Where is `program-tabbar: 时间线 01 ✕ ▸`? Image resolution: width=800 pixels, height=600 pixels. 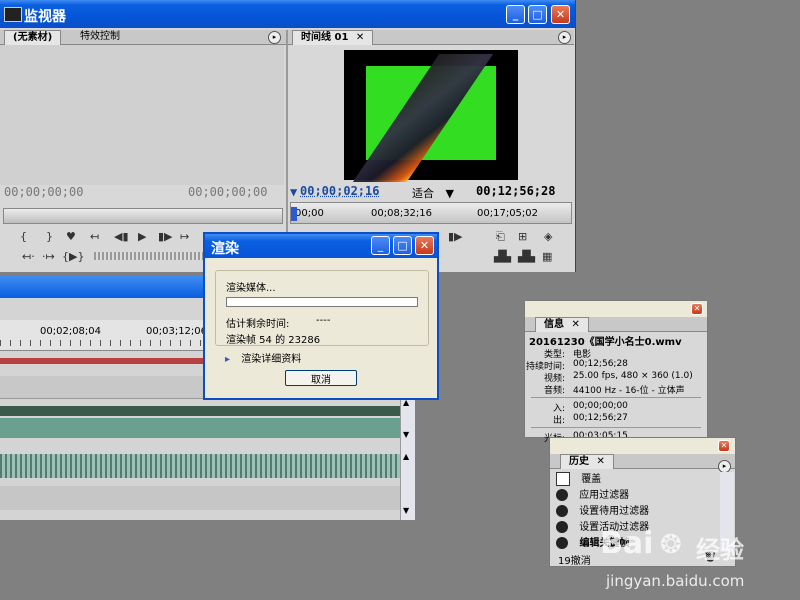
program-tabbar: 时间线 01 ✕ ▸ is located at coordinates (431, 37).